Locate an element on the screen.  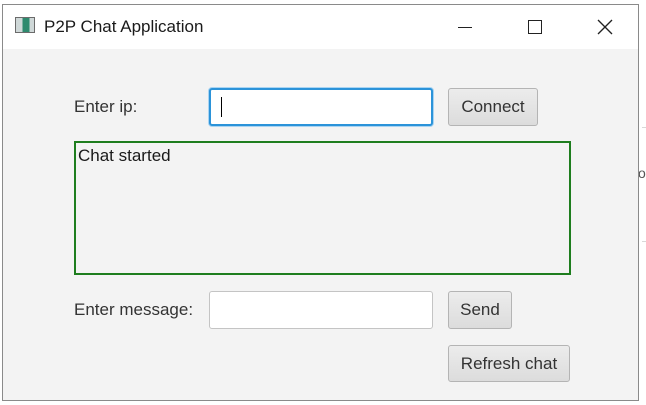
close-icon is located at coordinates (605, 27).